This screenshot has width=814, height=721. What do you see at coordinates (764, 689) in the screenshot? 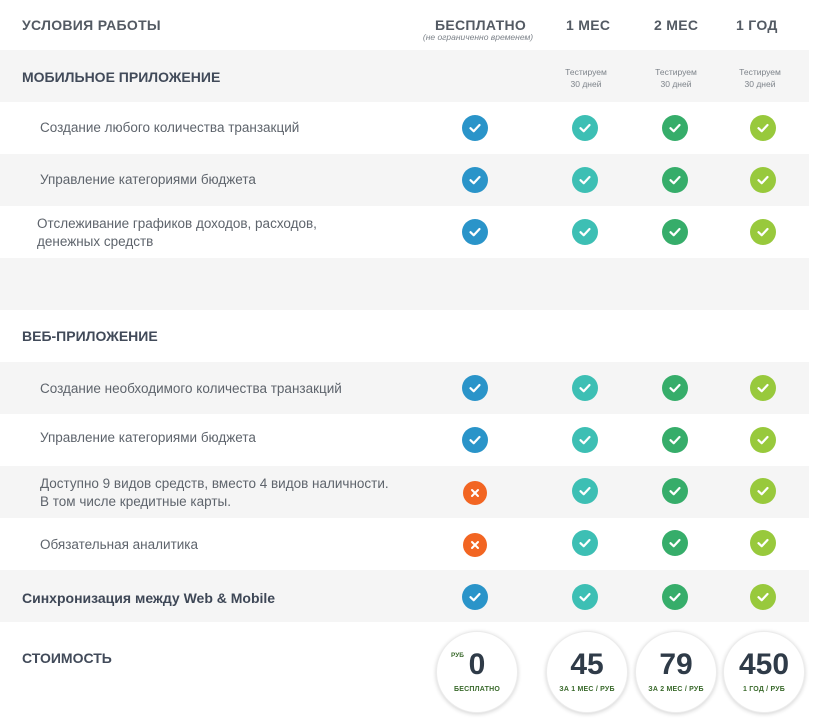
I see `price-caption: 1 ГОД / РУБ` at bounding box center [764, 689].